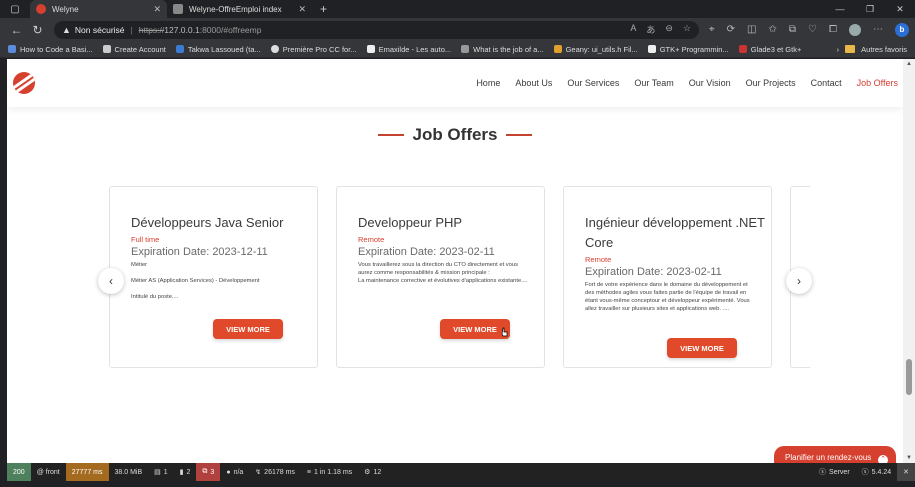 The height and width of the screenshot is (487, 915). I want to click on scroll-top-icon: ⌃, so click(883, 459).